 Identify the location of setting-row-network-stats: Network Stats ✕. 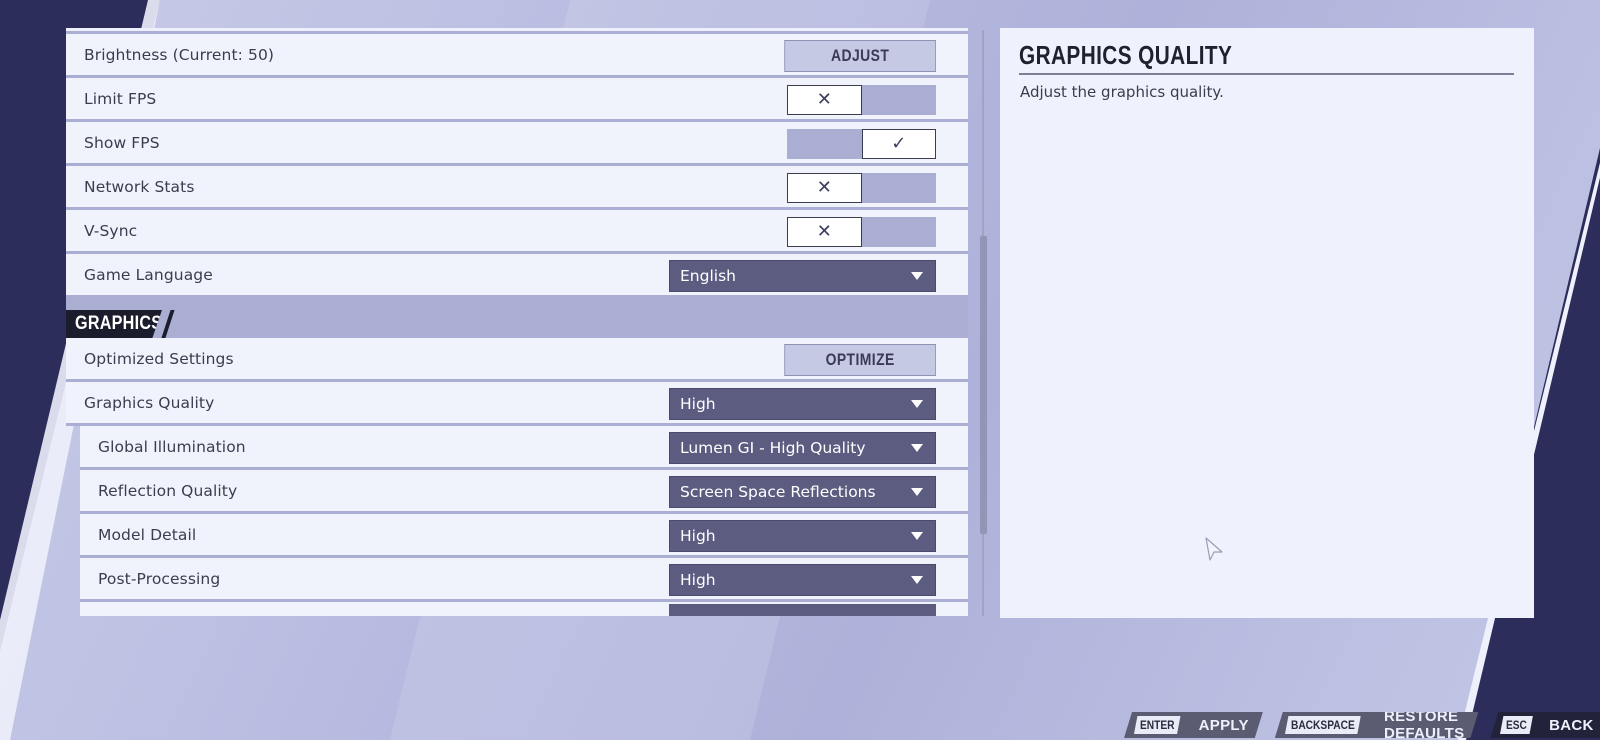
(517, 188).